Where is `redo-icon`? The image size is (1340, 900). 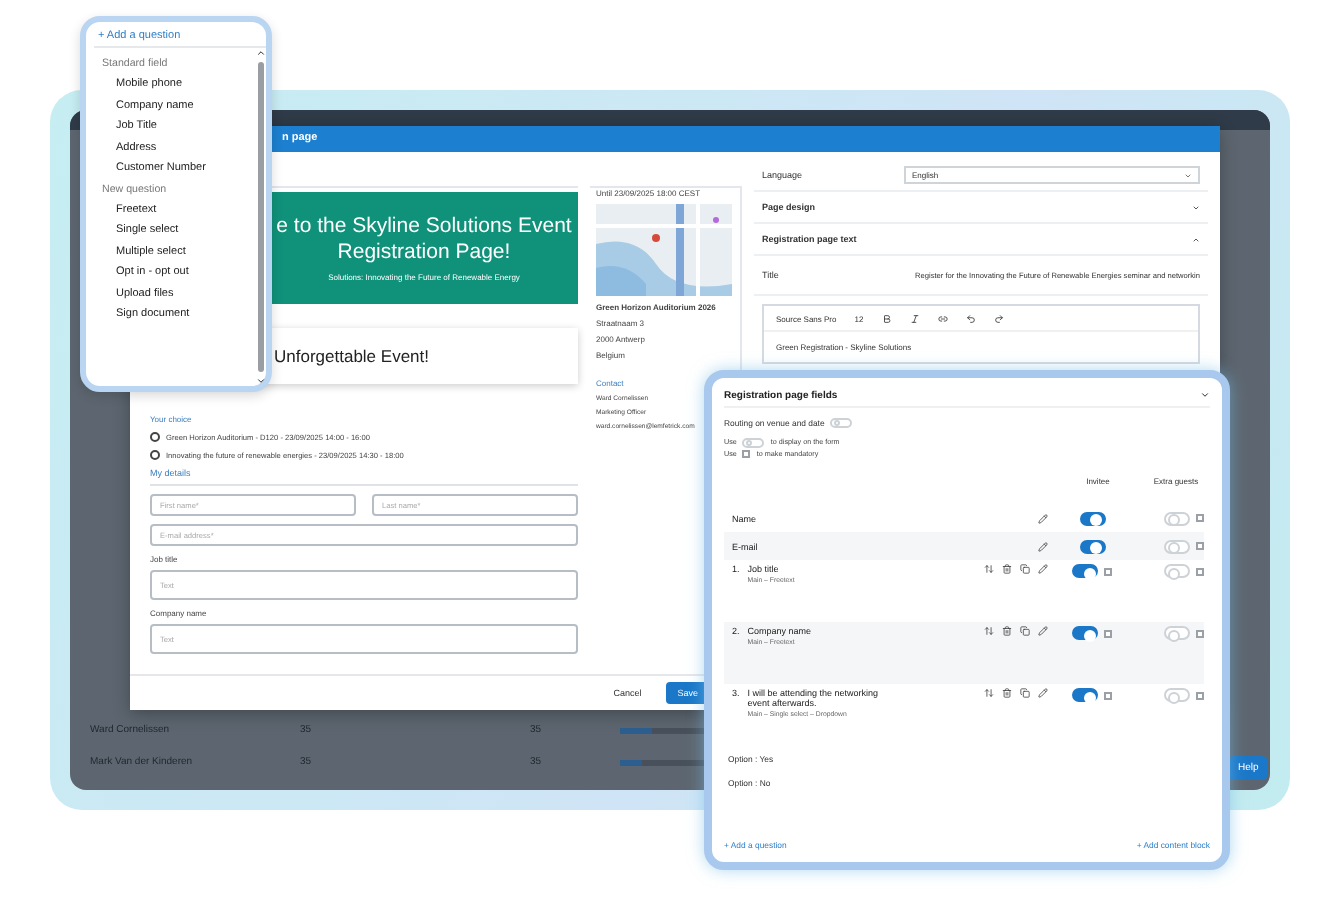 redo-icon is located at coordinates (998, 318).